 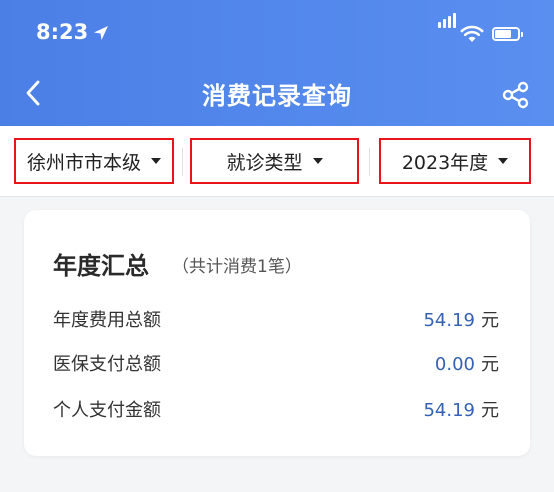 I want to click on visit-type-filter-dropdown: 就诊类型, so click(x=274, y=161).